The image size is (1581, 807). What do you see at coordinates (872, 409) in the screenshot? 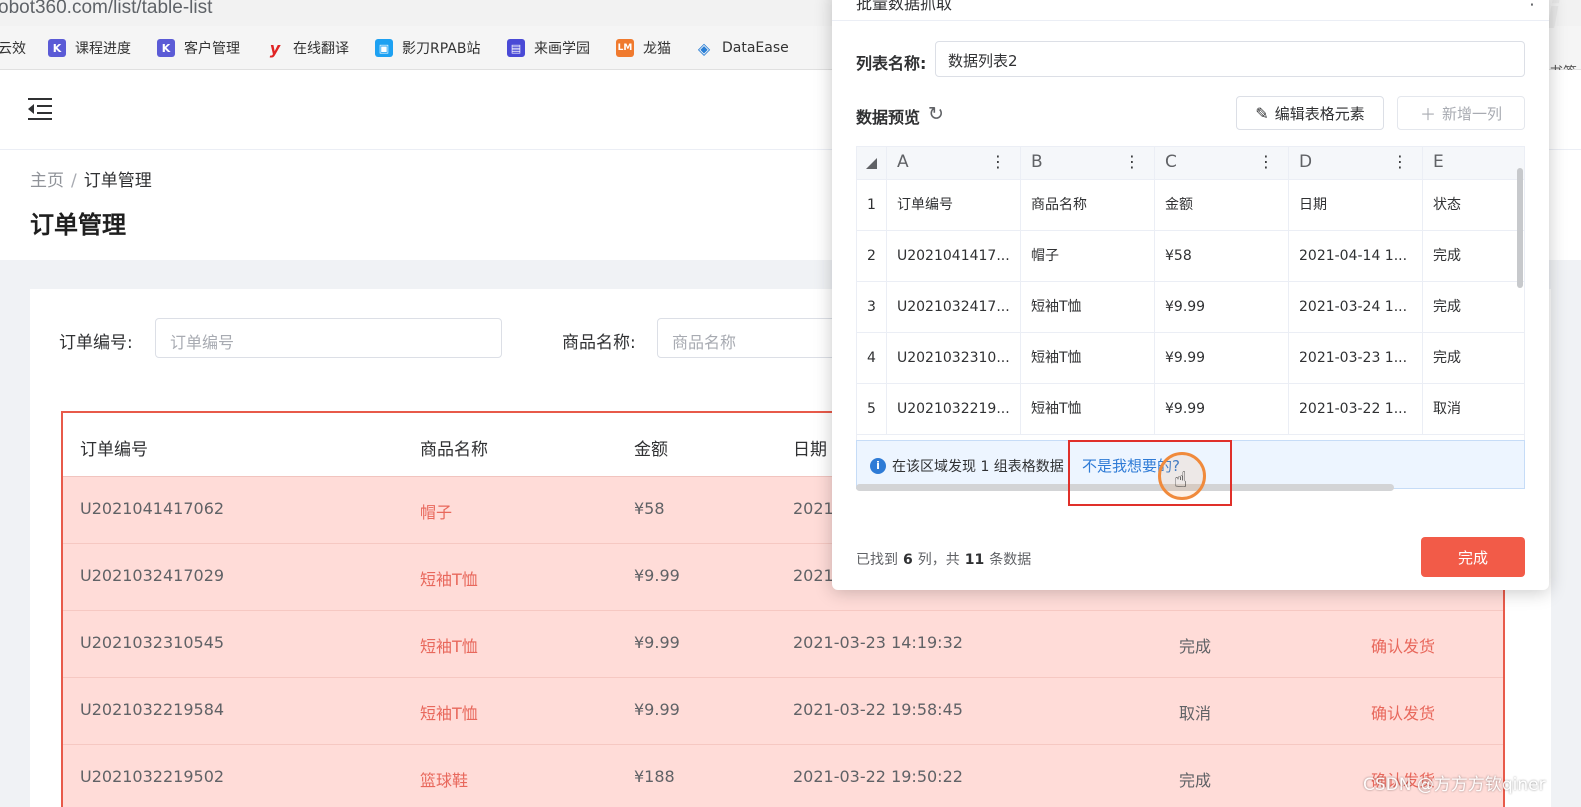
I see `row-number: 5` at bounding box center [872, 409].